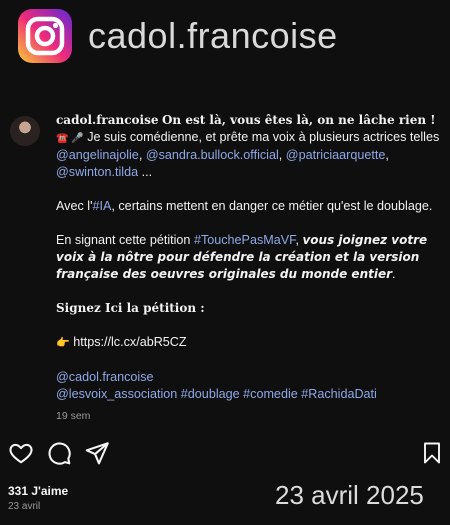 The image size is (450, 525). I want to click on para3-end: ., so click(394, 274).